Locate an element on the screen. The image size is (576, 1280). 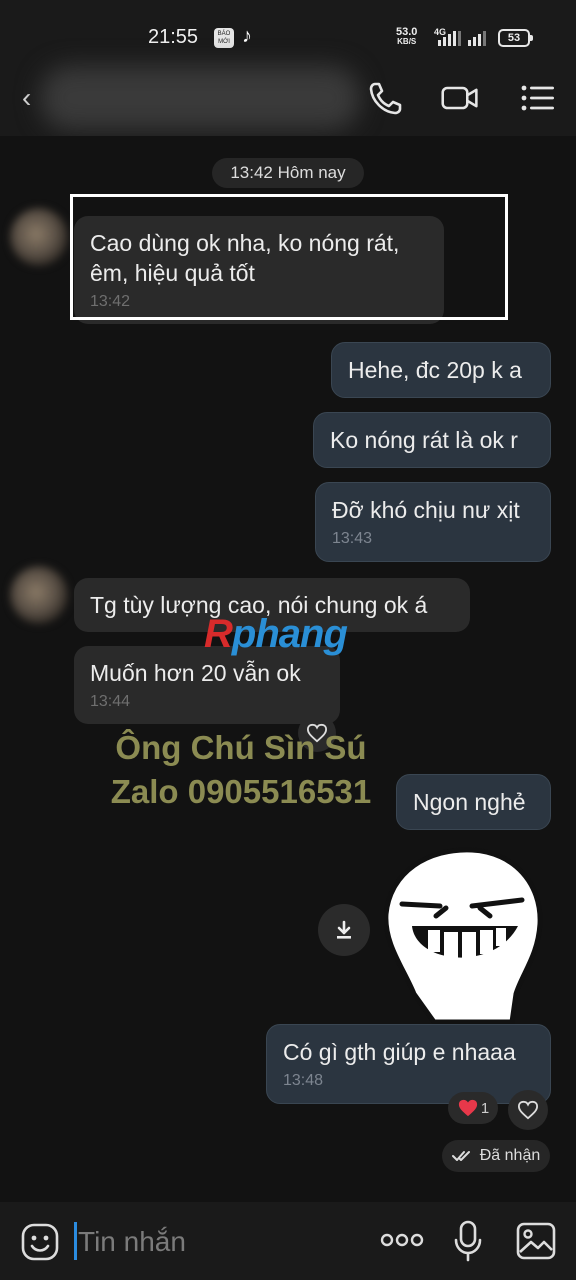
message-bubble-outgoing: Có gì gth giúp e nhaaa 13:48 is located at coordinates (408, 1064).